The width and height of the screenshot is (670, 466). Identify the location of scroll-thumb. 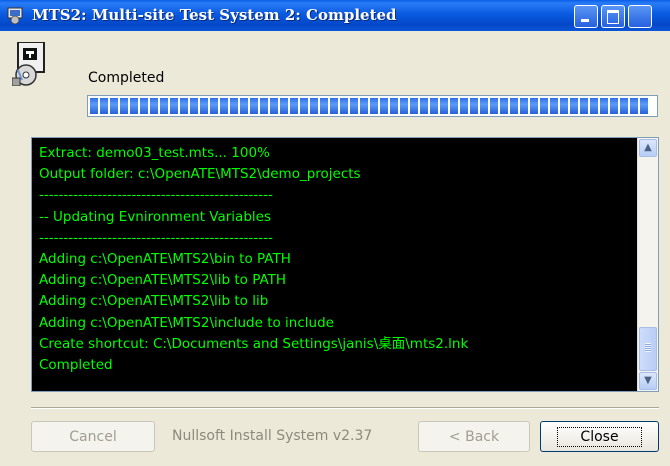
(648, 349).